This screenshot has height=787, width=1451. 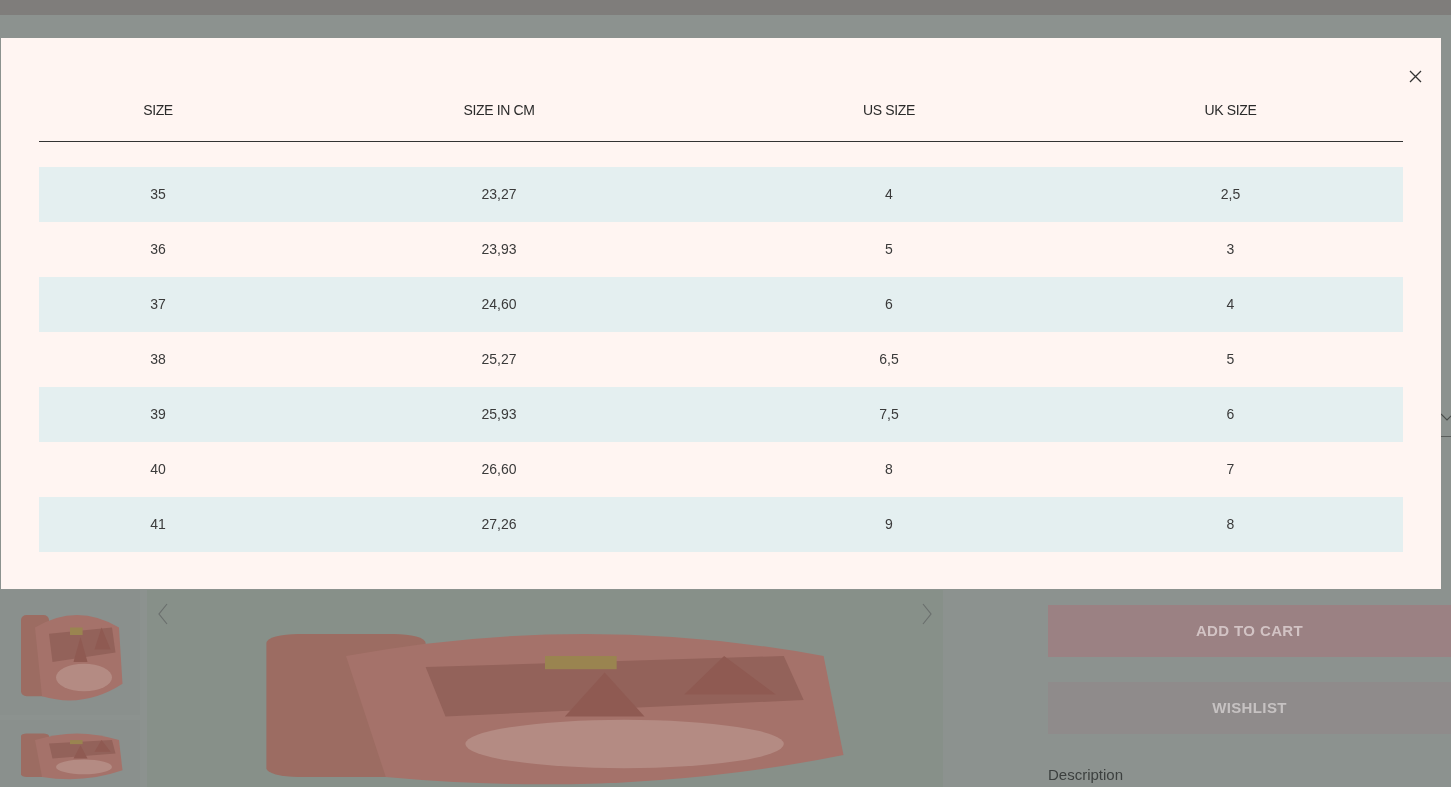 I want to click on table-cell-text: 38, so click(x=158, y=359).